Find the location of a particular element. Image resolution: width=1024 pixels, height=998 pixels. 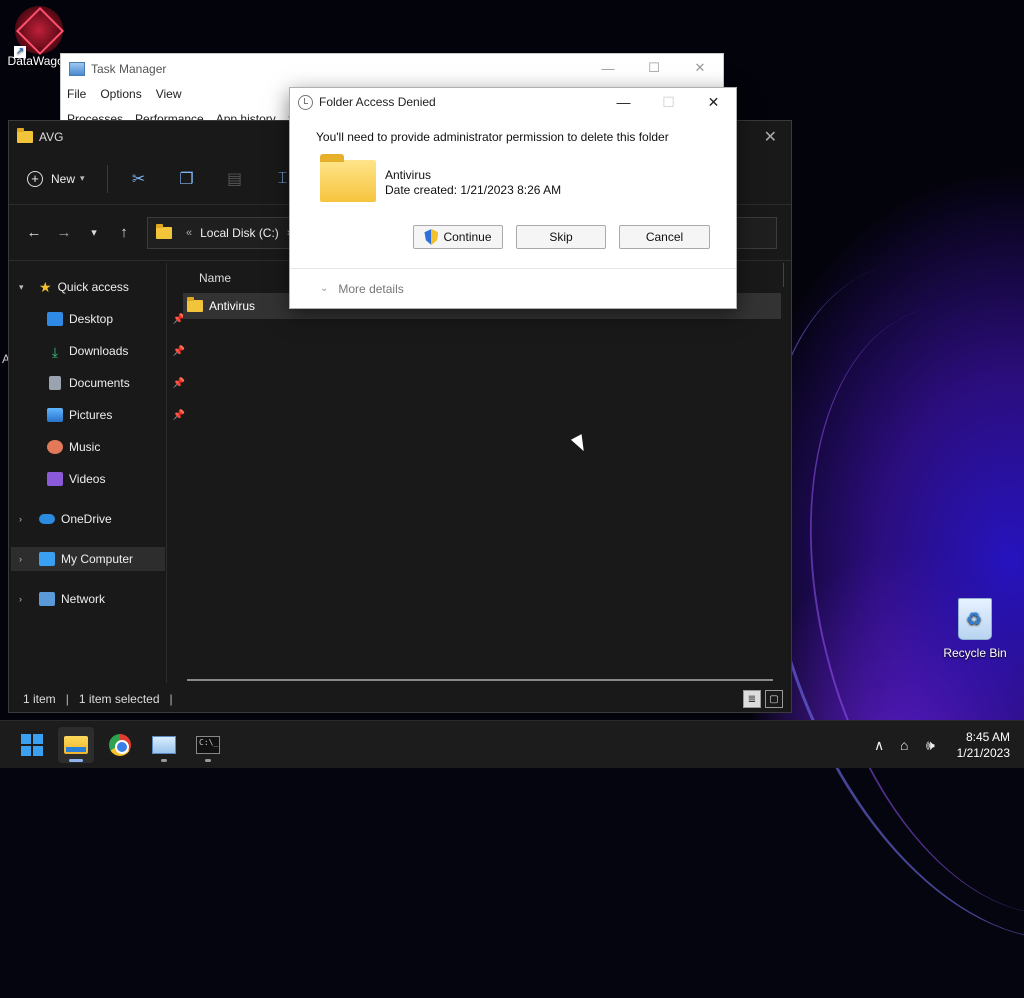

nav-item-downloads: ⤓ Downloads 📌 is located at coordinates (116, 351).